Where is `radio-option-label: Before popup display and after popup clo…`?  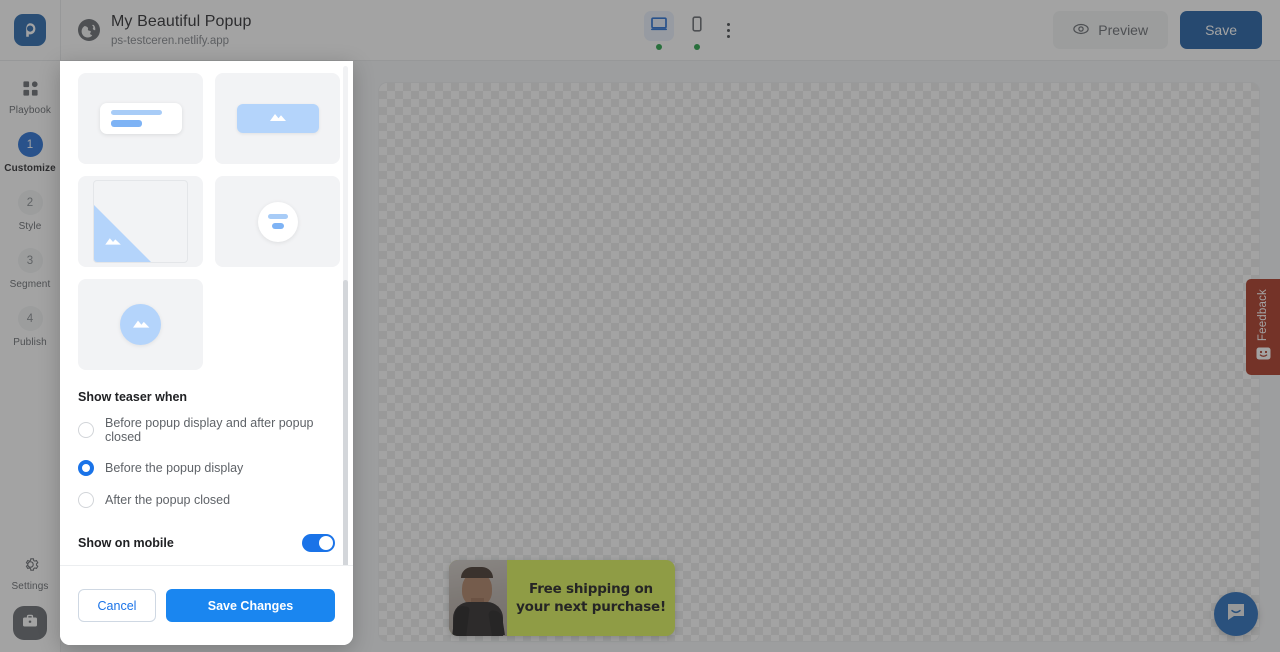 radio-option-label: Before popup display and after popup clo… is located at coordinates (209, 430).